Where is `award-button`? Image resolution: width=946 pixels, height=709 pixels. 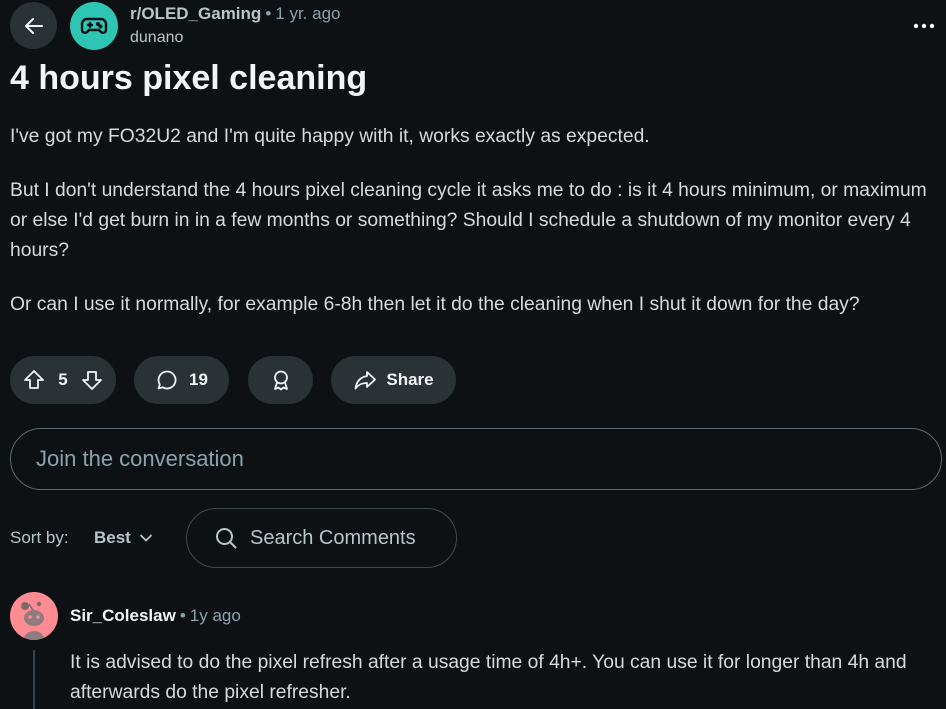
award-button is located at coordinates (280, 380).